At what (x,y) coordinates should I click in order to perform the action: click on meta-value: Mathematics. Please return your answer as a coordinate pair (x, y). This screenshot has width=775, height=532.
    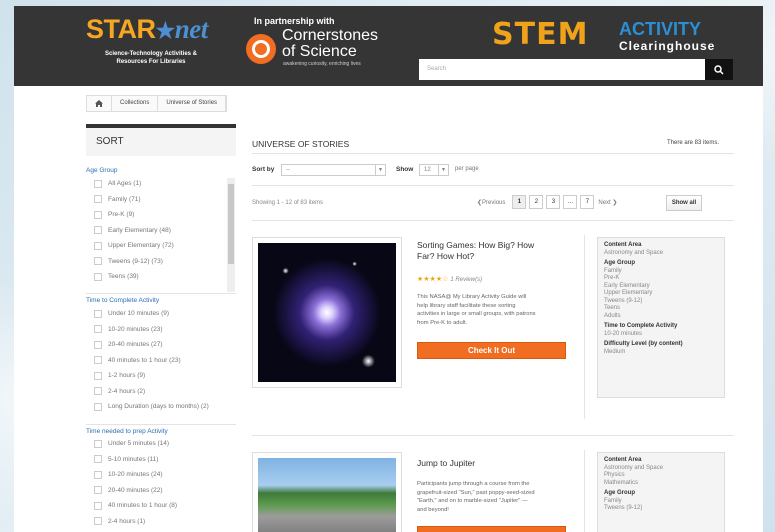
    Looking at the image, I should click on (621, 482).